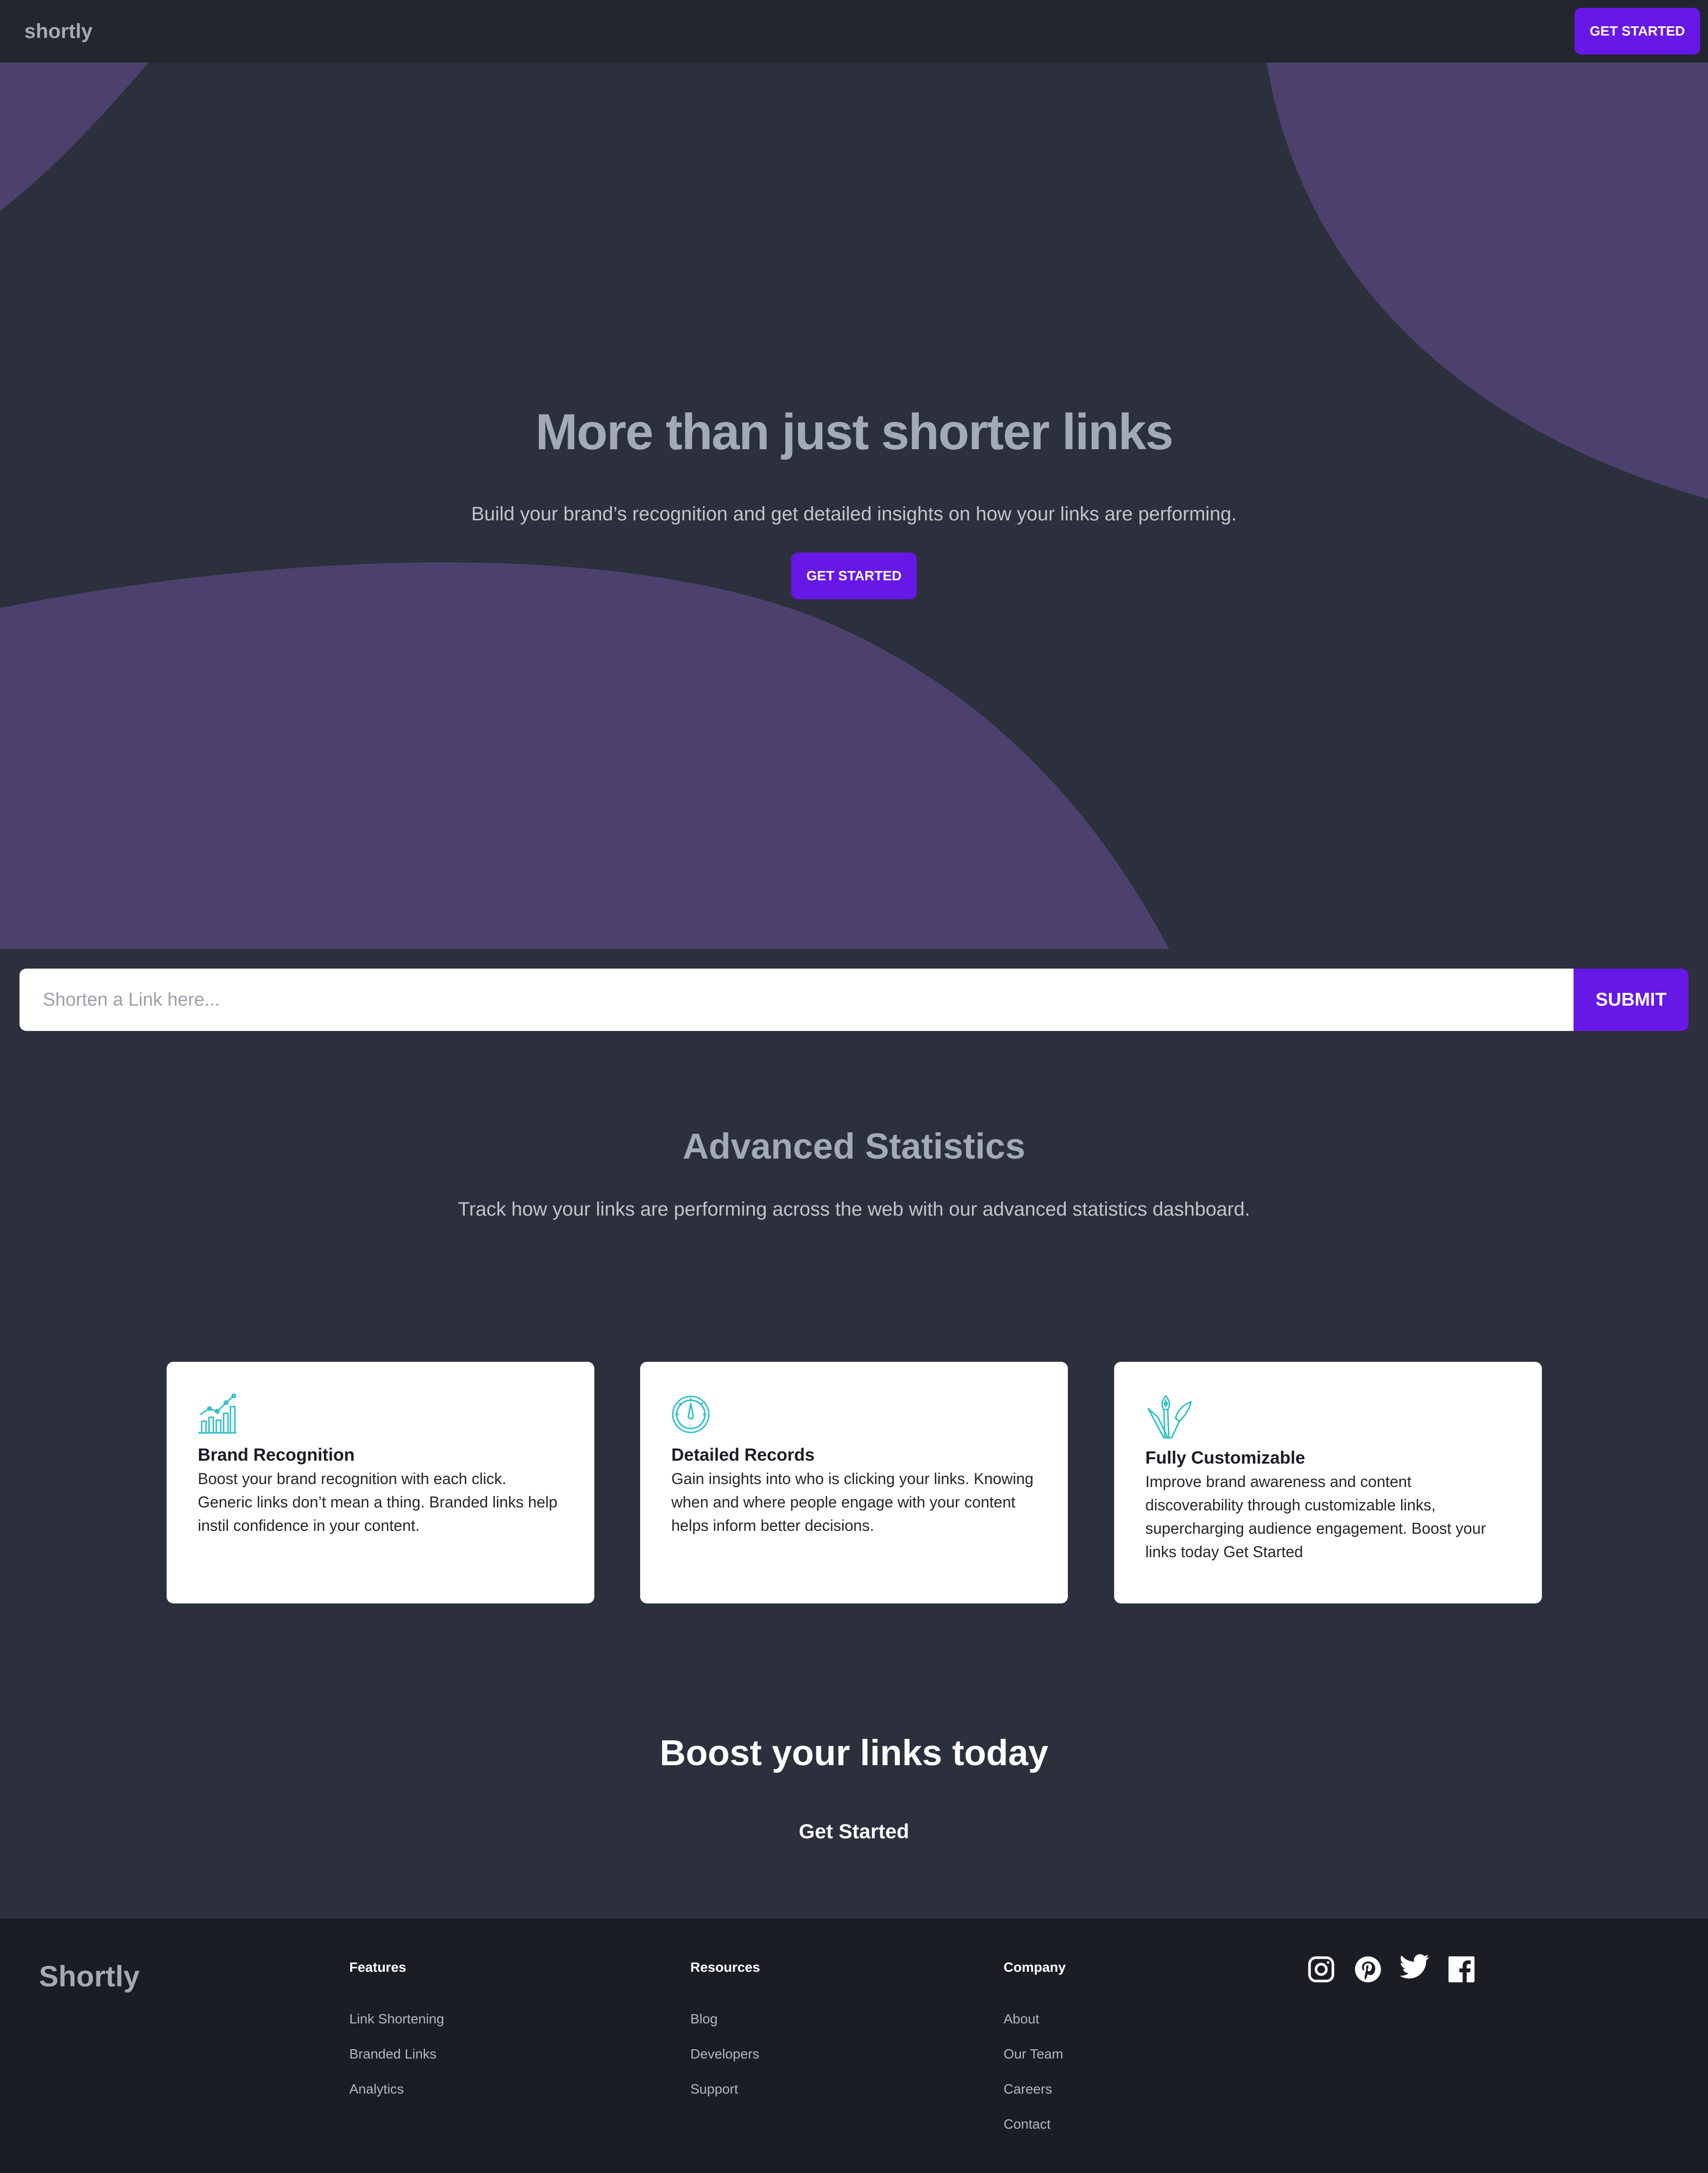 Image resolution: width=1708 pixels, height=2173 pixels. I want to click on footer-link: Developers, so click(725, 2054).